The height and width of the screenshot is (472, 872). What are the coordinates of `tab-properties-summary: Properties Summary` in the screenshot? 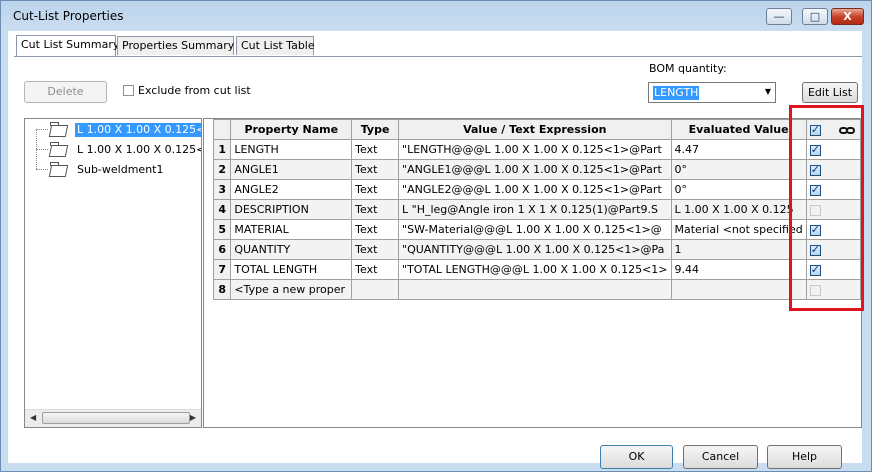 It's located at (175, 45).